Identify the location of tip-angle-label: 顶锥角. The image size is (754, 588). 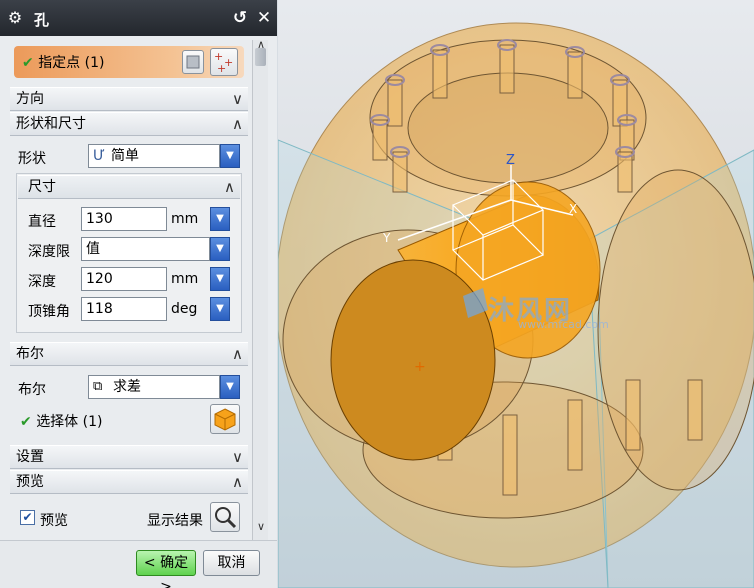
(49, 312).